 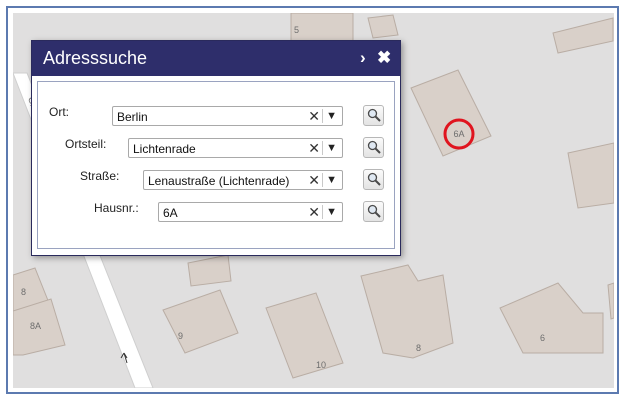 What do you see at coordinates (132, 117) in the screenshot?
I see `ort-value: Berlin` at bounding box center [132, 117].